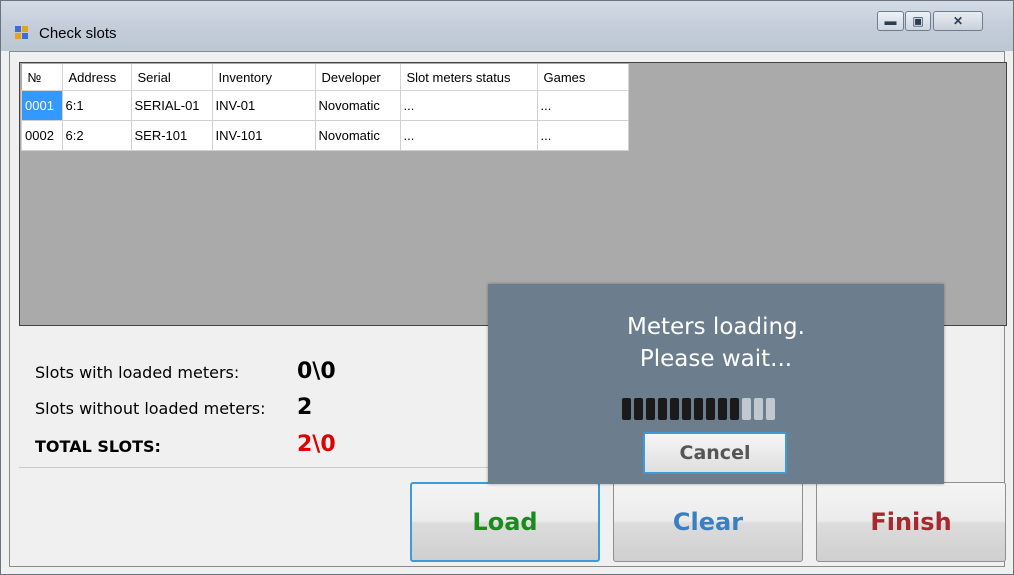 Image resolution: width=1014 pixels, height=575 pixels. What do you see at coordinates (150, 408) in the screenshot?
I see `not-loaded-meters-label: Slots without loaded meters:` at bounding box center [150, 408].